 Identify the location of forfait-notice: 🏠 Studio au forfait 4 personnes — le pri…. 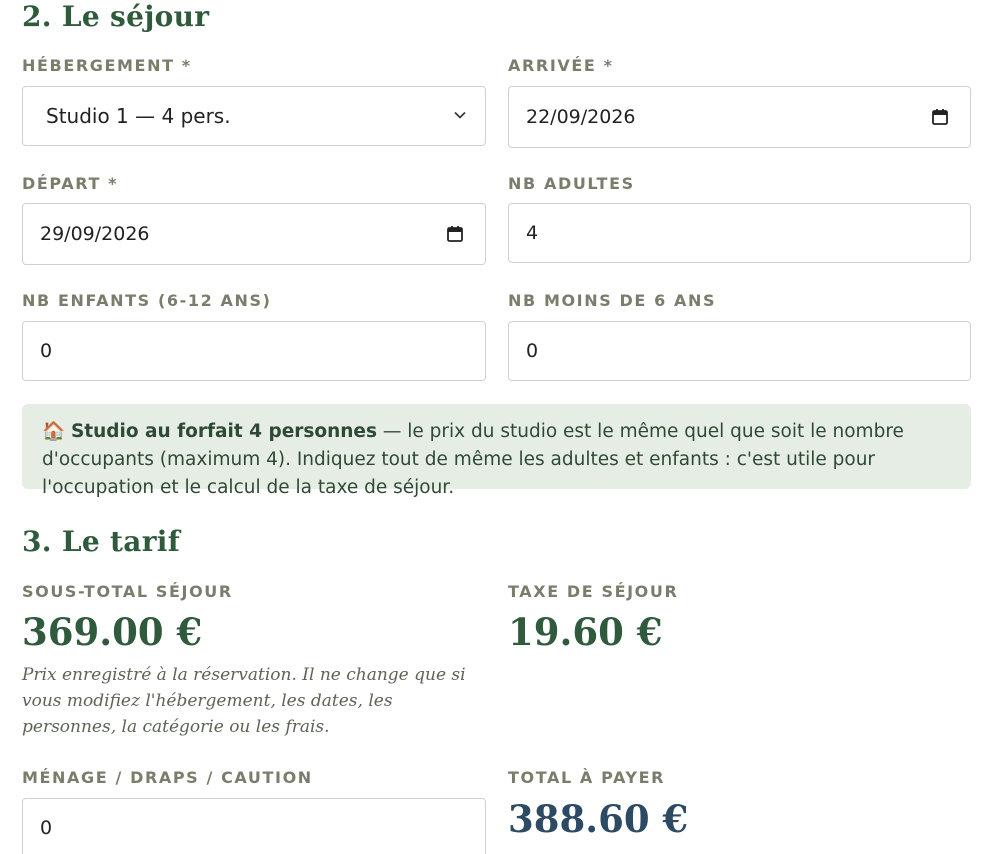
(496, 451).